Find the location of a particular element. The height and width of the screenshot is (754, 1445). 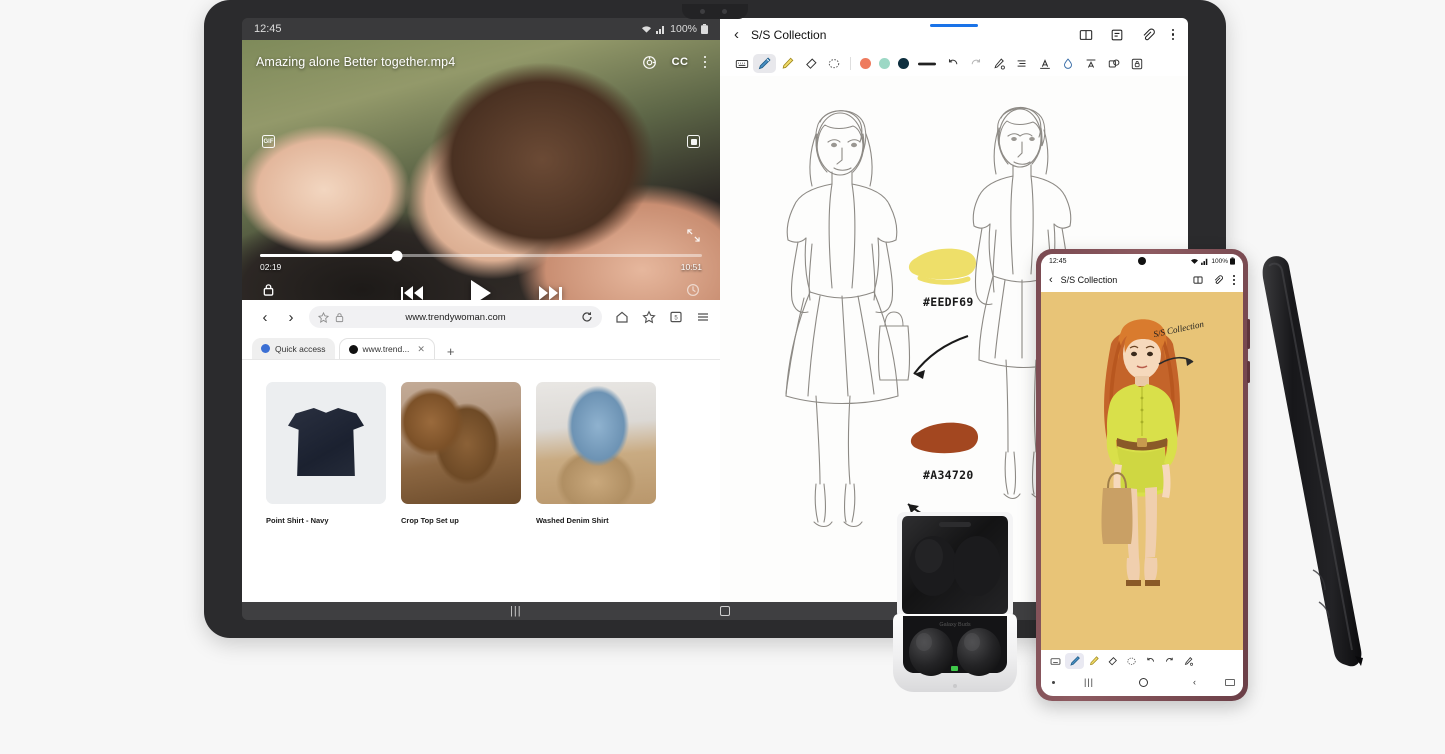

url-text: www.trendywoman.com is located at coordinates (455, 317).